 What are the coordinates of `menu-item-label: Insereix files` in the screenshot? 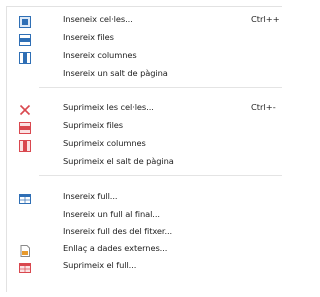 It's located at (88, 37).